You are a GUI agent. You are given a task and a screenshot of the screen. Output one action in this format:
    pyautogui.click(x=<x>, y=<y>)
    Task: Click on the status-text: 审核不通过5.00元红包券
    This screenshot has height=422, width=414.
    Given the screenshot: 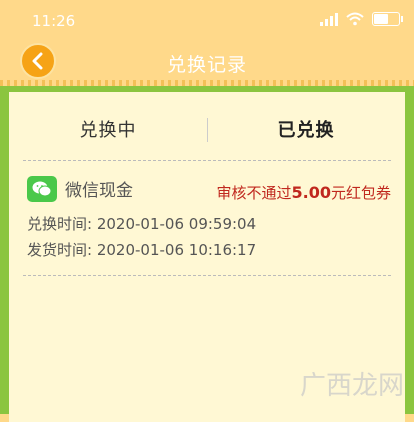 What is the action you would take?
    pyautogui.click(x=303, y=192)
    